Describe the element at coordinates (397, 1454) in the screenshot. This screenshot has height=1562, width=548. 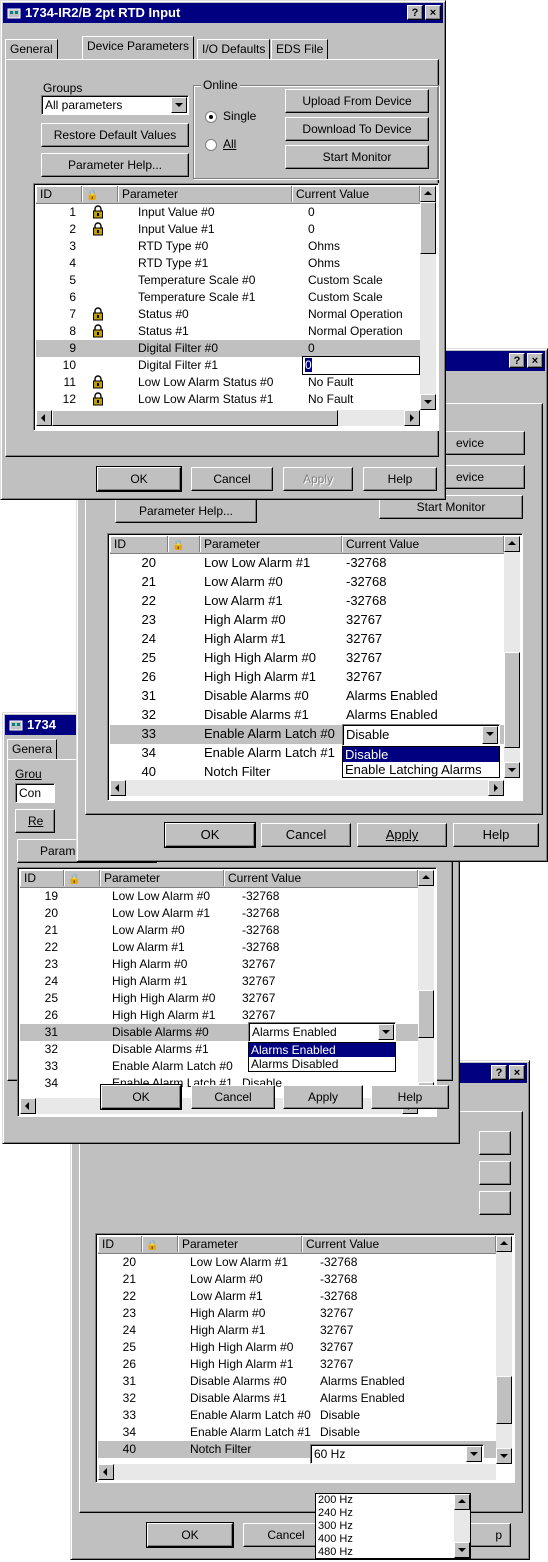
I see `notch-filter-combo: 60 Hz` at that location.